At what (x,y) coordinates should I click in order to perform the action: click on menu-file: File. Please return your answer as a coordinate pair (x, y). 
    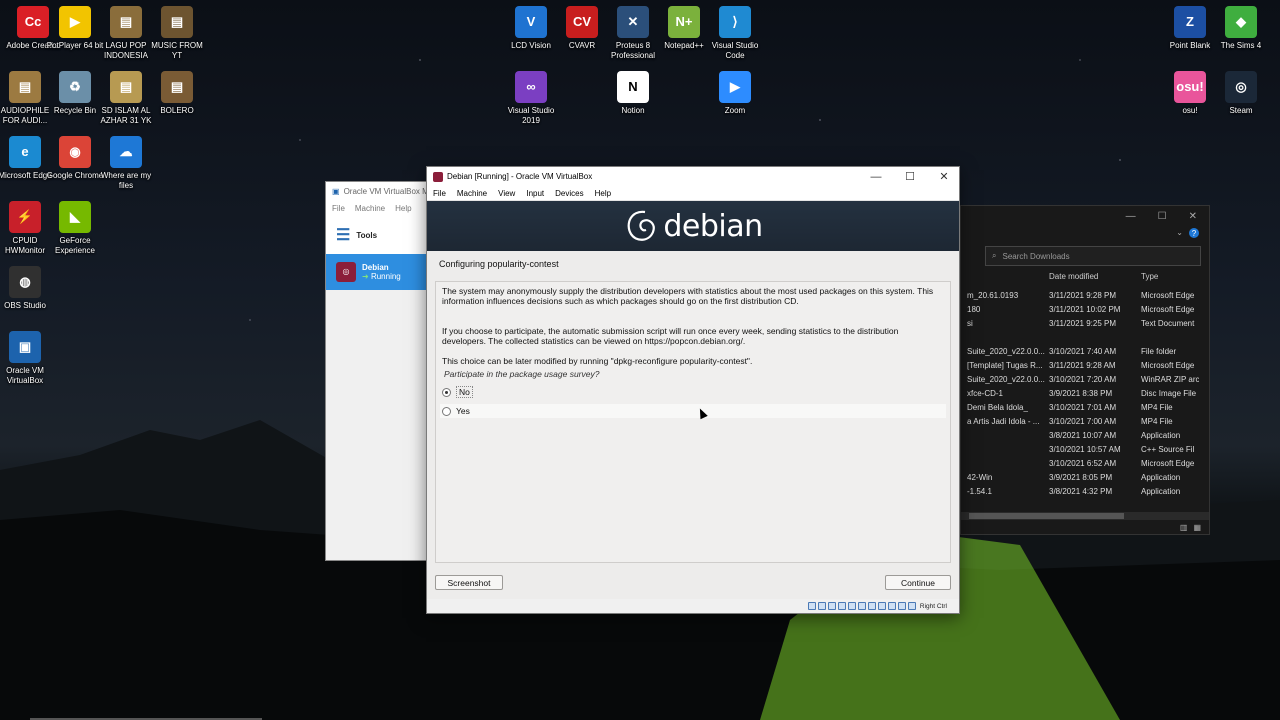
    Looking at the image, I should click on (439, 193).